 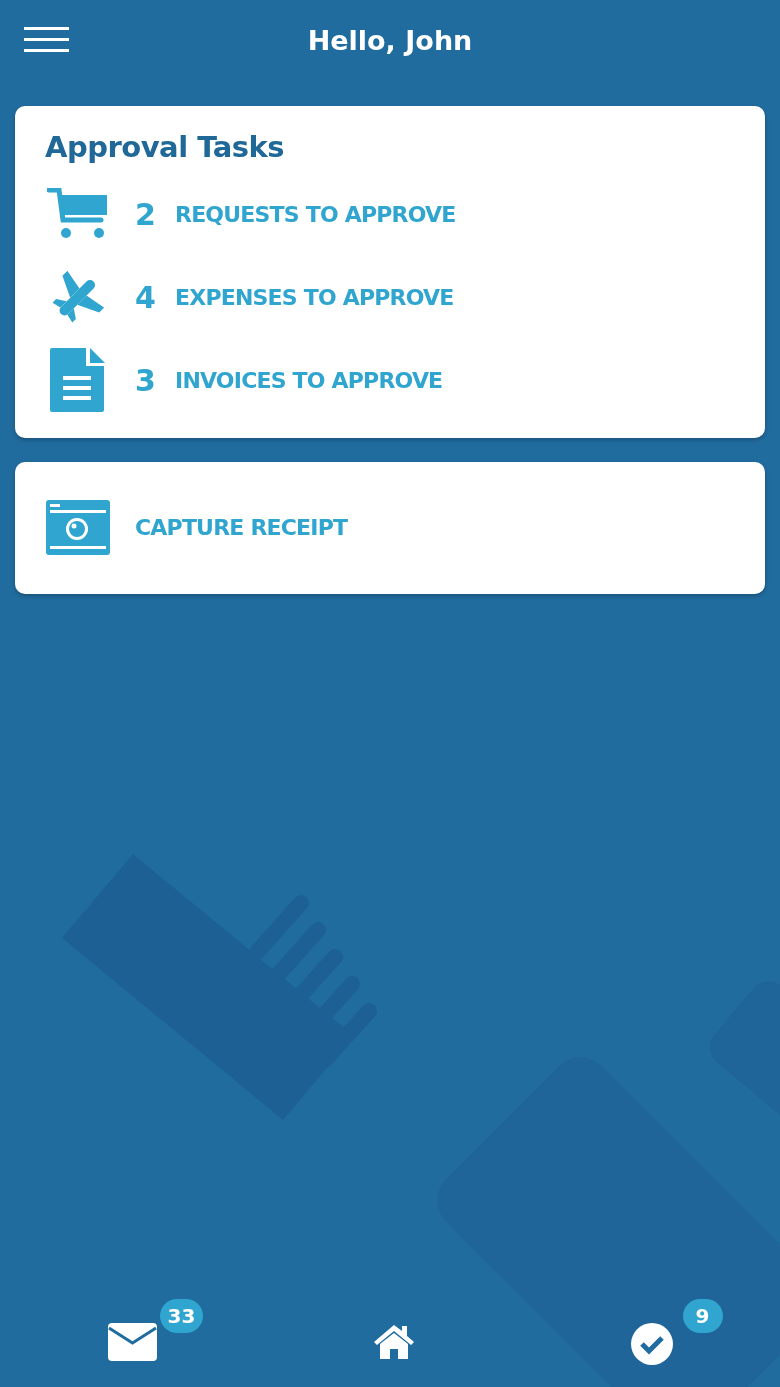 What do you see at coordinates (196, 527) in the screenshot?
I see `capture-receipt-link: CAPTURE RECEIPT` at bounding box center [196, 527].